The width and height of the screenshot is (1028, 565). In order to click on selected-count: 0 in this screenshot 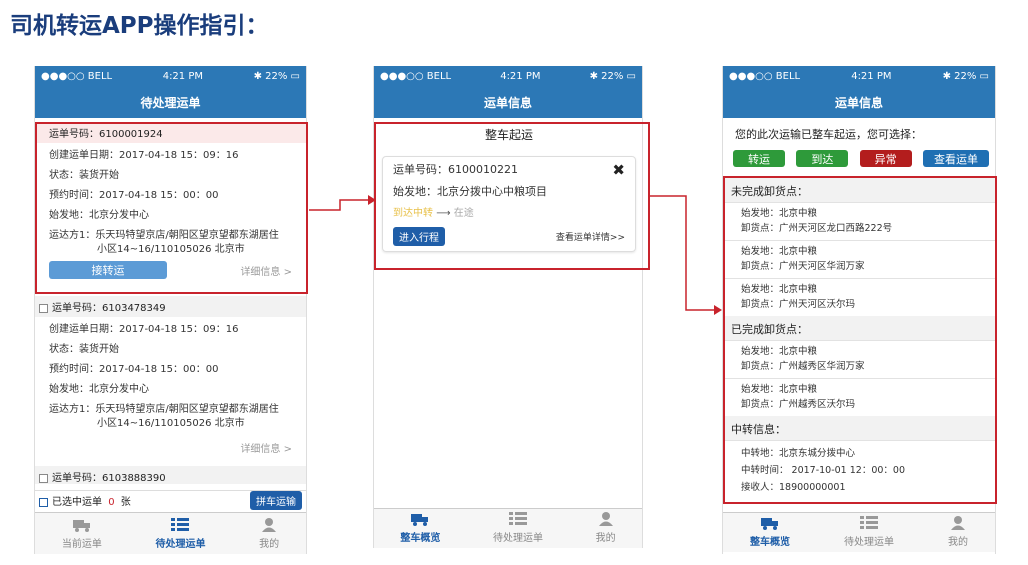, I will do `click(111, 502)`.